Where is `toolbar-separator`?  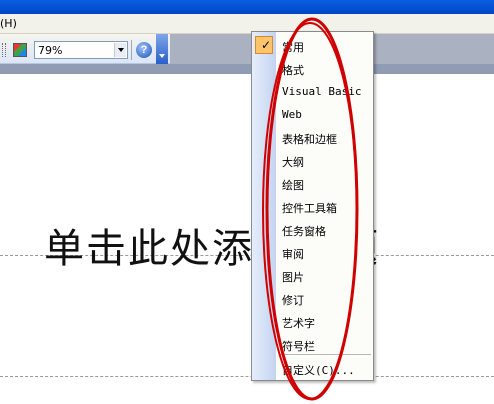 toolbar-separator is located at coordinates (131, 50).